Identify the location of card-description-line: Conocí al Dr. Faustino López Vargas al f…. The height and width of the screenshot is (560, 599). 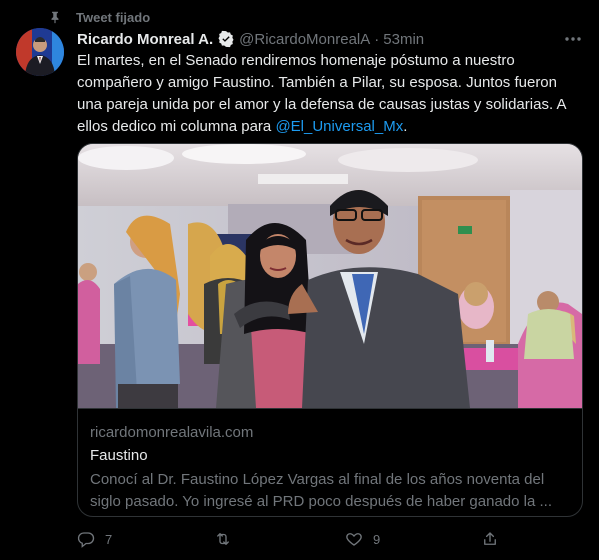
(317, 479).